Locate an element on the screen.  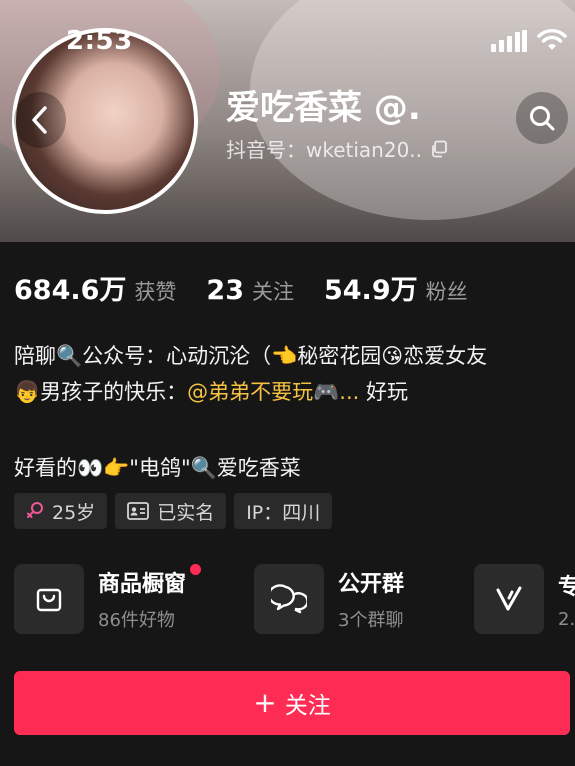
bio-text: 👦男孩子的快乐： is located at coordinates (101, 392).